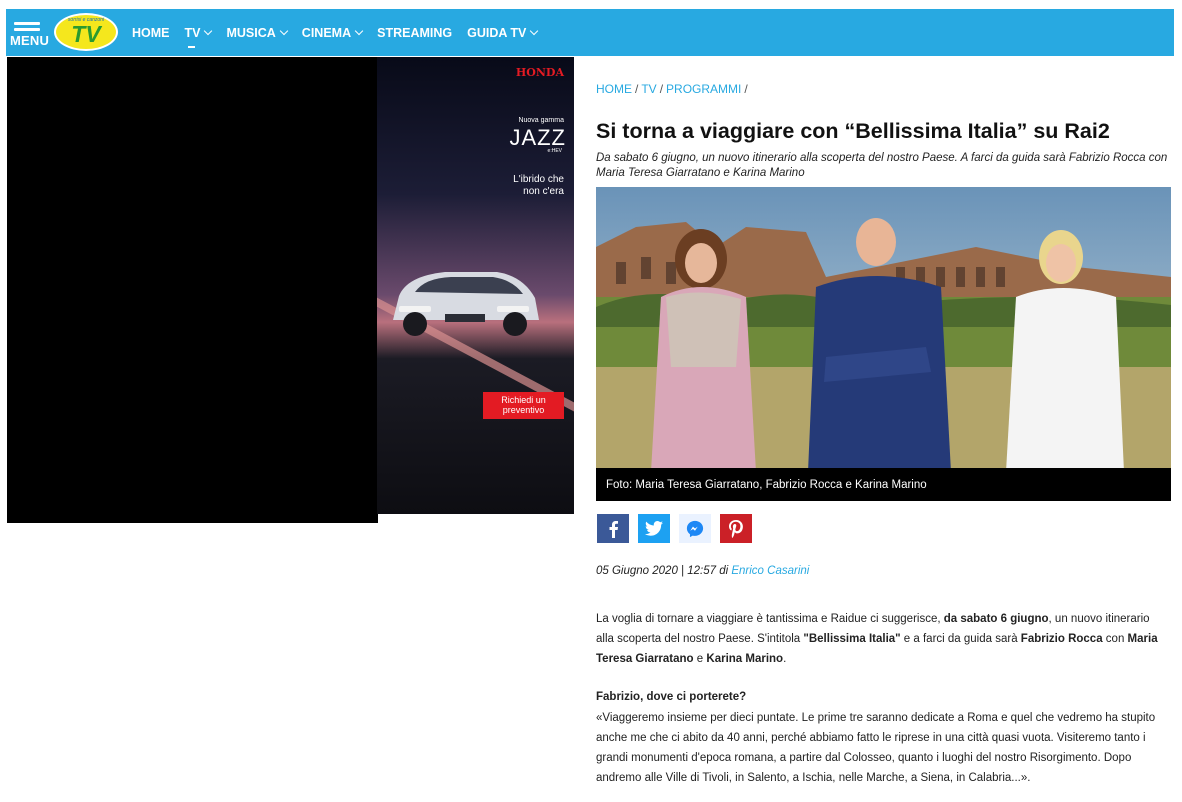 The width and height of the screenshot is (1182, 802). I want to click on breadcrumb-home: HOME, so click(614, 89).